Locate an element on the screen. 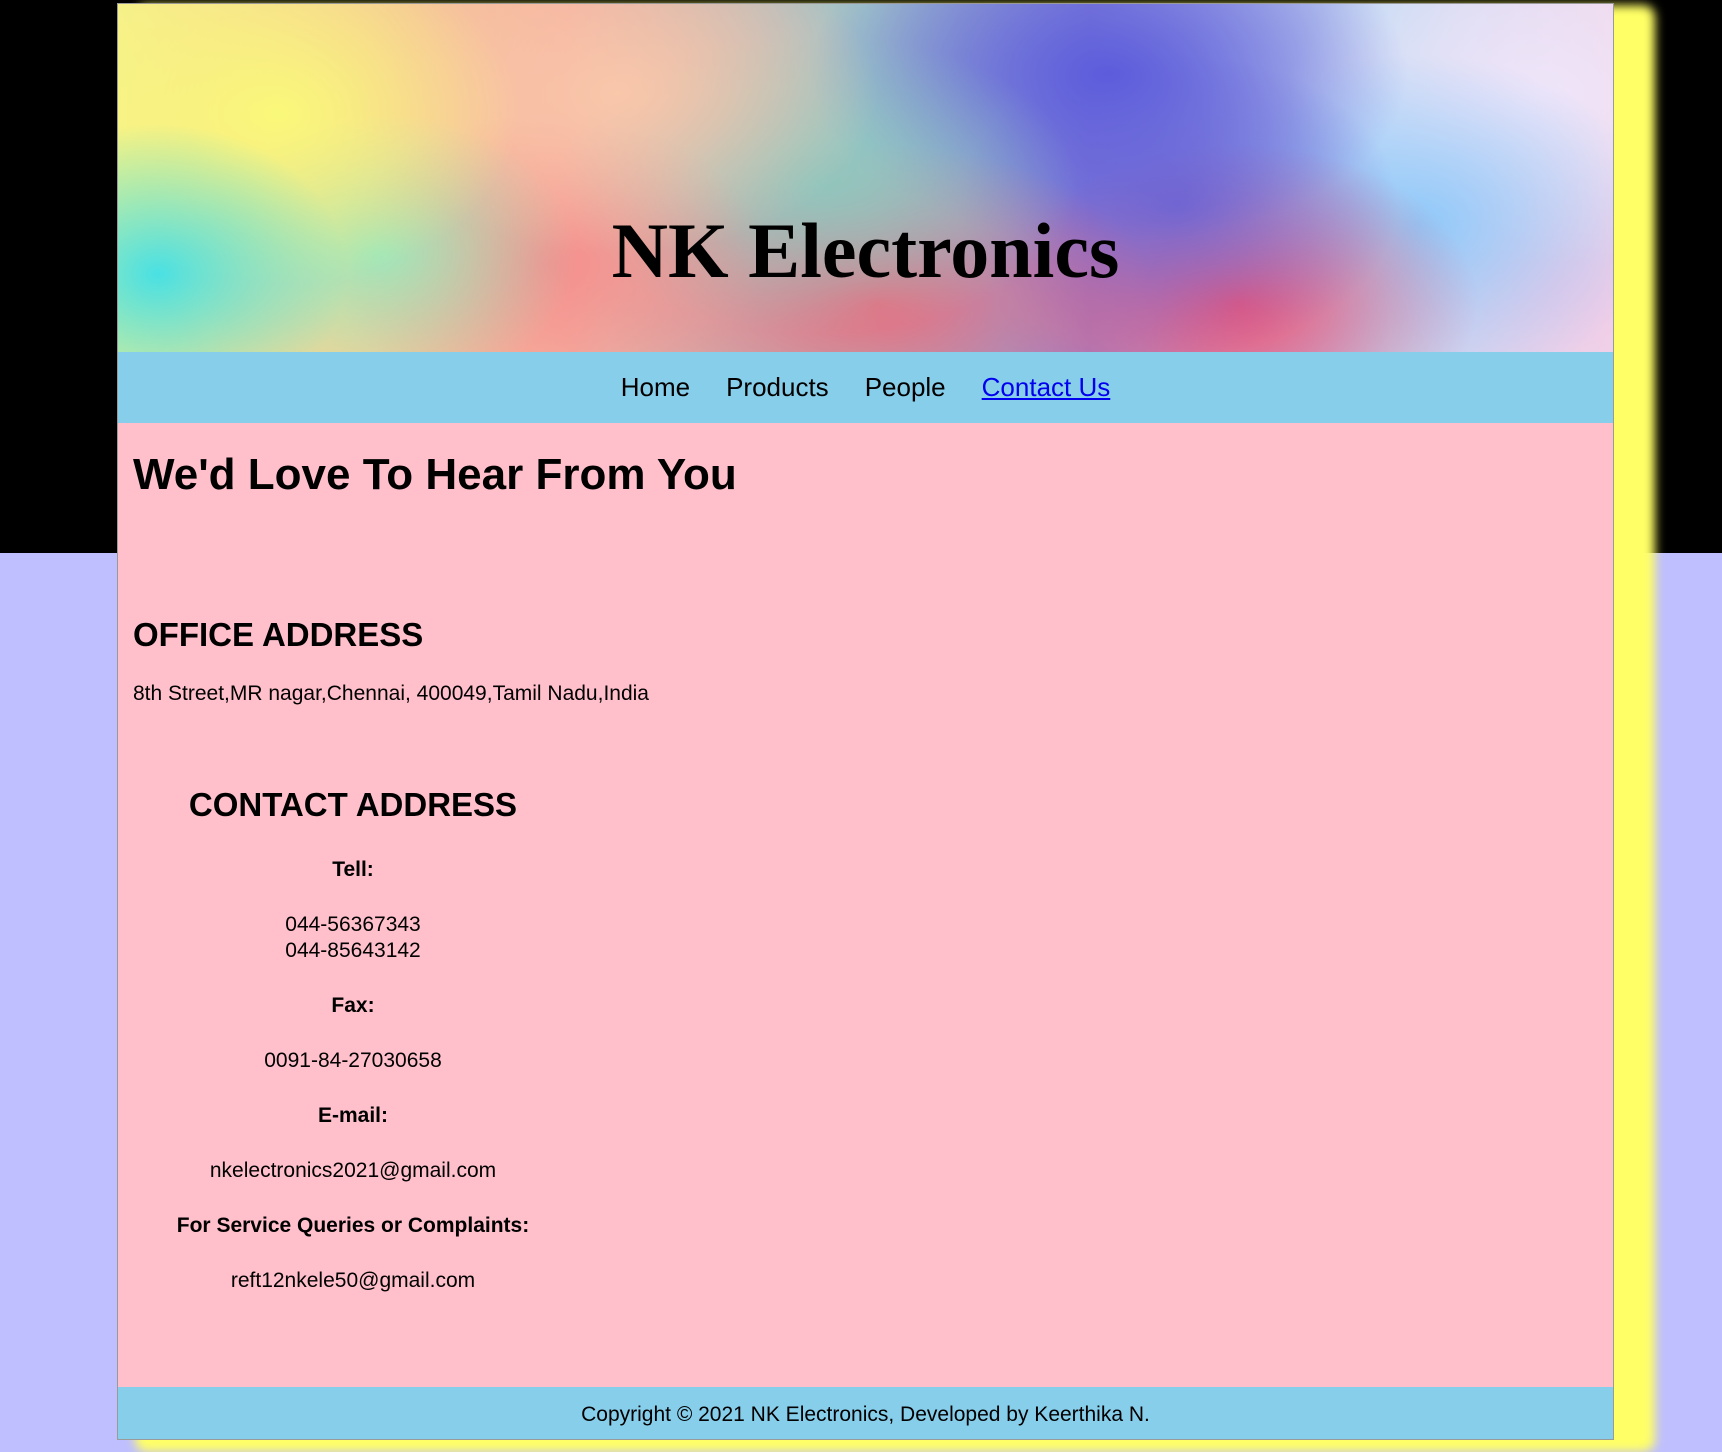 Image resolution: width=1722 pixels, height=1452 pixels. page-heading: We'd Love To Hear From You is located at coordinates (435, 474).